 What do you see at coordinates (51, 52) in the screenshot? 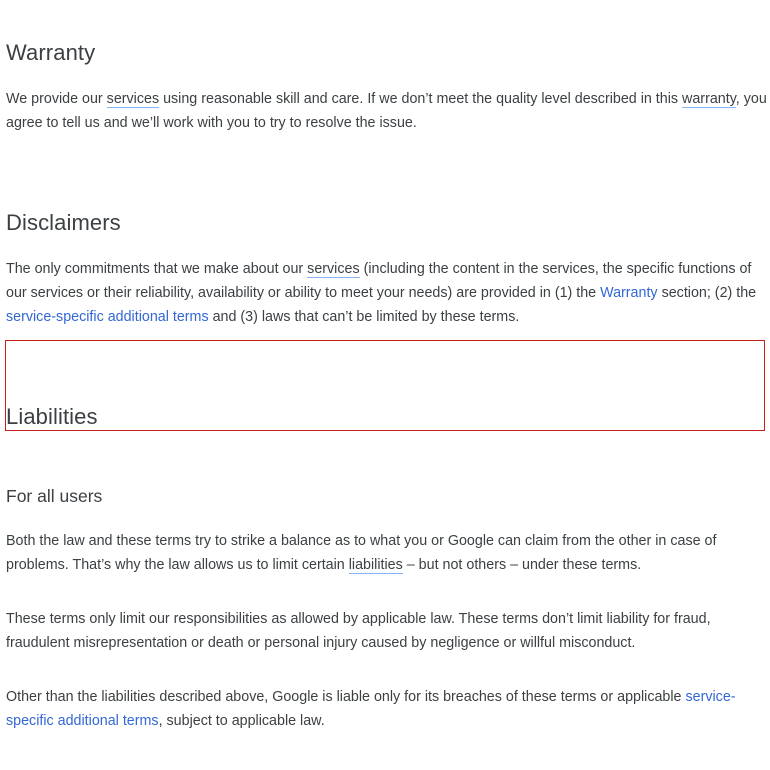
I see `warranty-heading: Warranty` at bounding box center [51, 52].